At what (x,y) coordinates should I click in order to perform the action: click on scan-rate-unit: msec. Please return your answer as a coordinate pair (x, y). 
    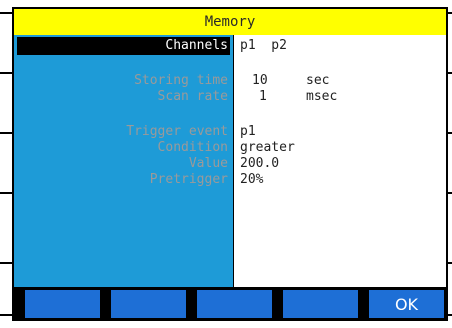
    Looking at the image, I should click on (322, 96).